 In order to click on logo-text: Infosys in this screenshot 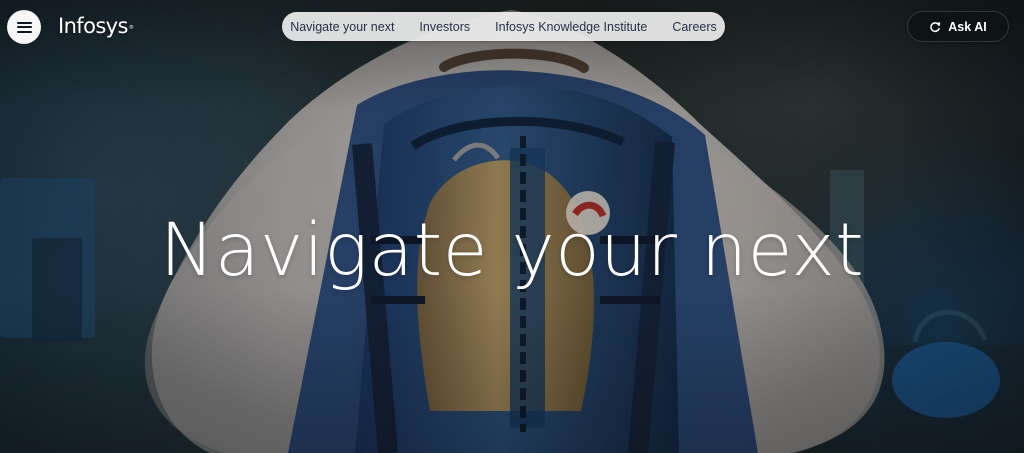, I will do `click(93, 26)`.